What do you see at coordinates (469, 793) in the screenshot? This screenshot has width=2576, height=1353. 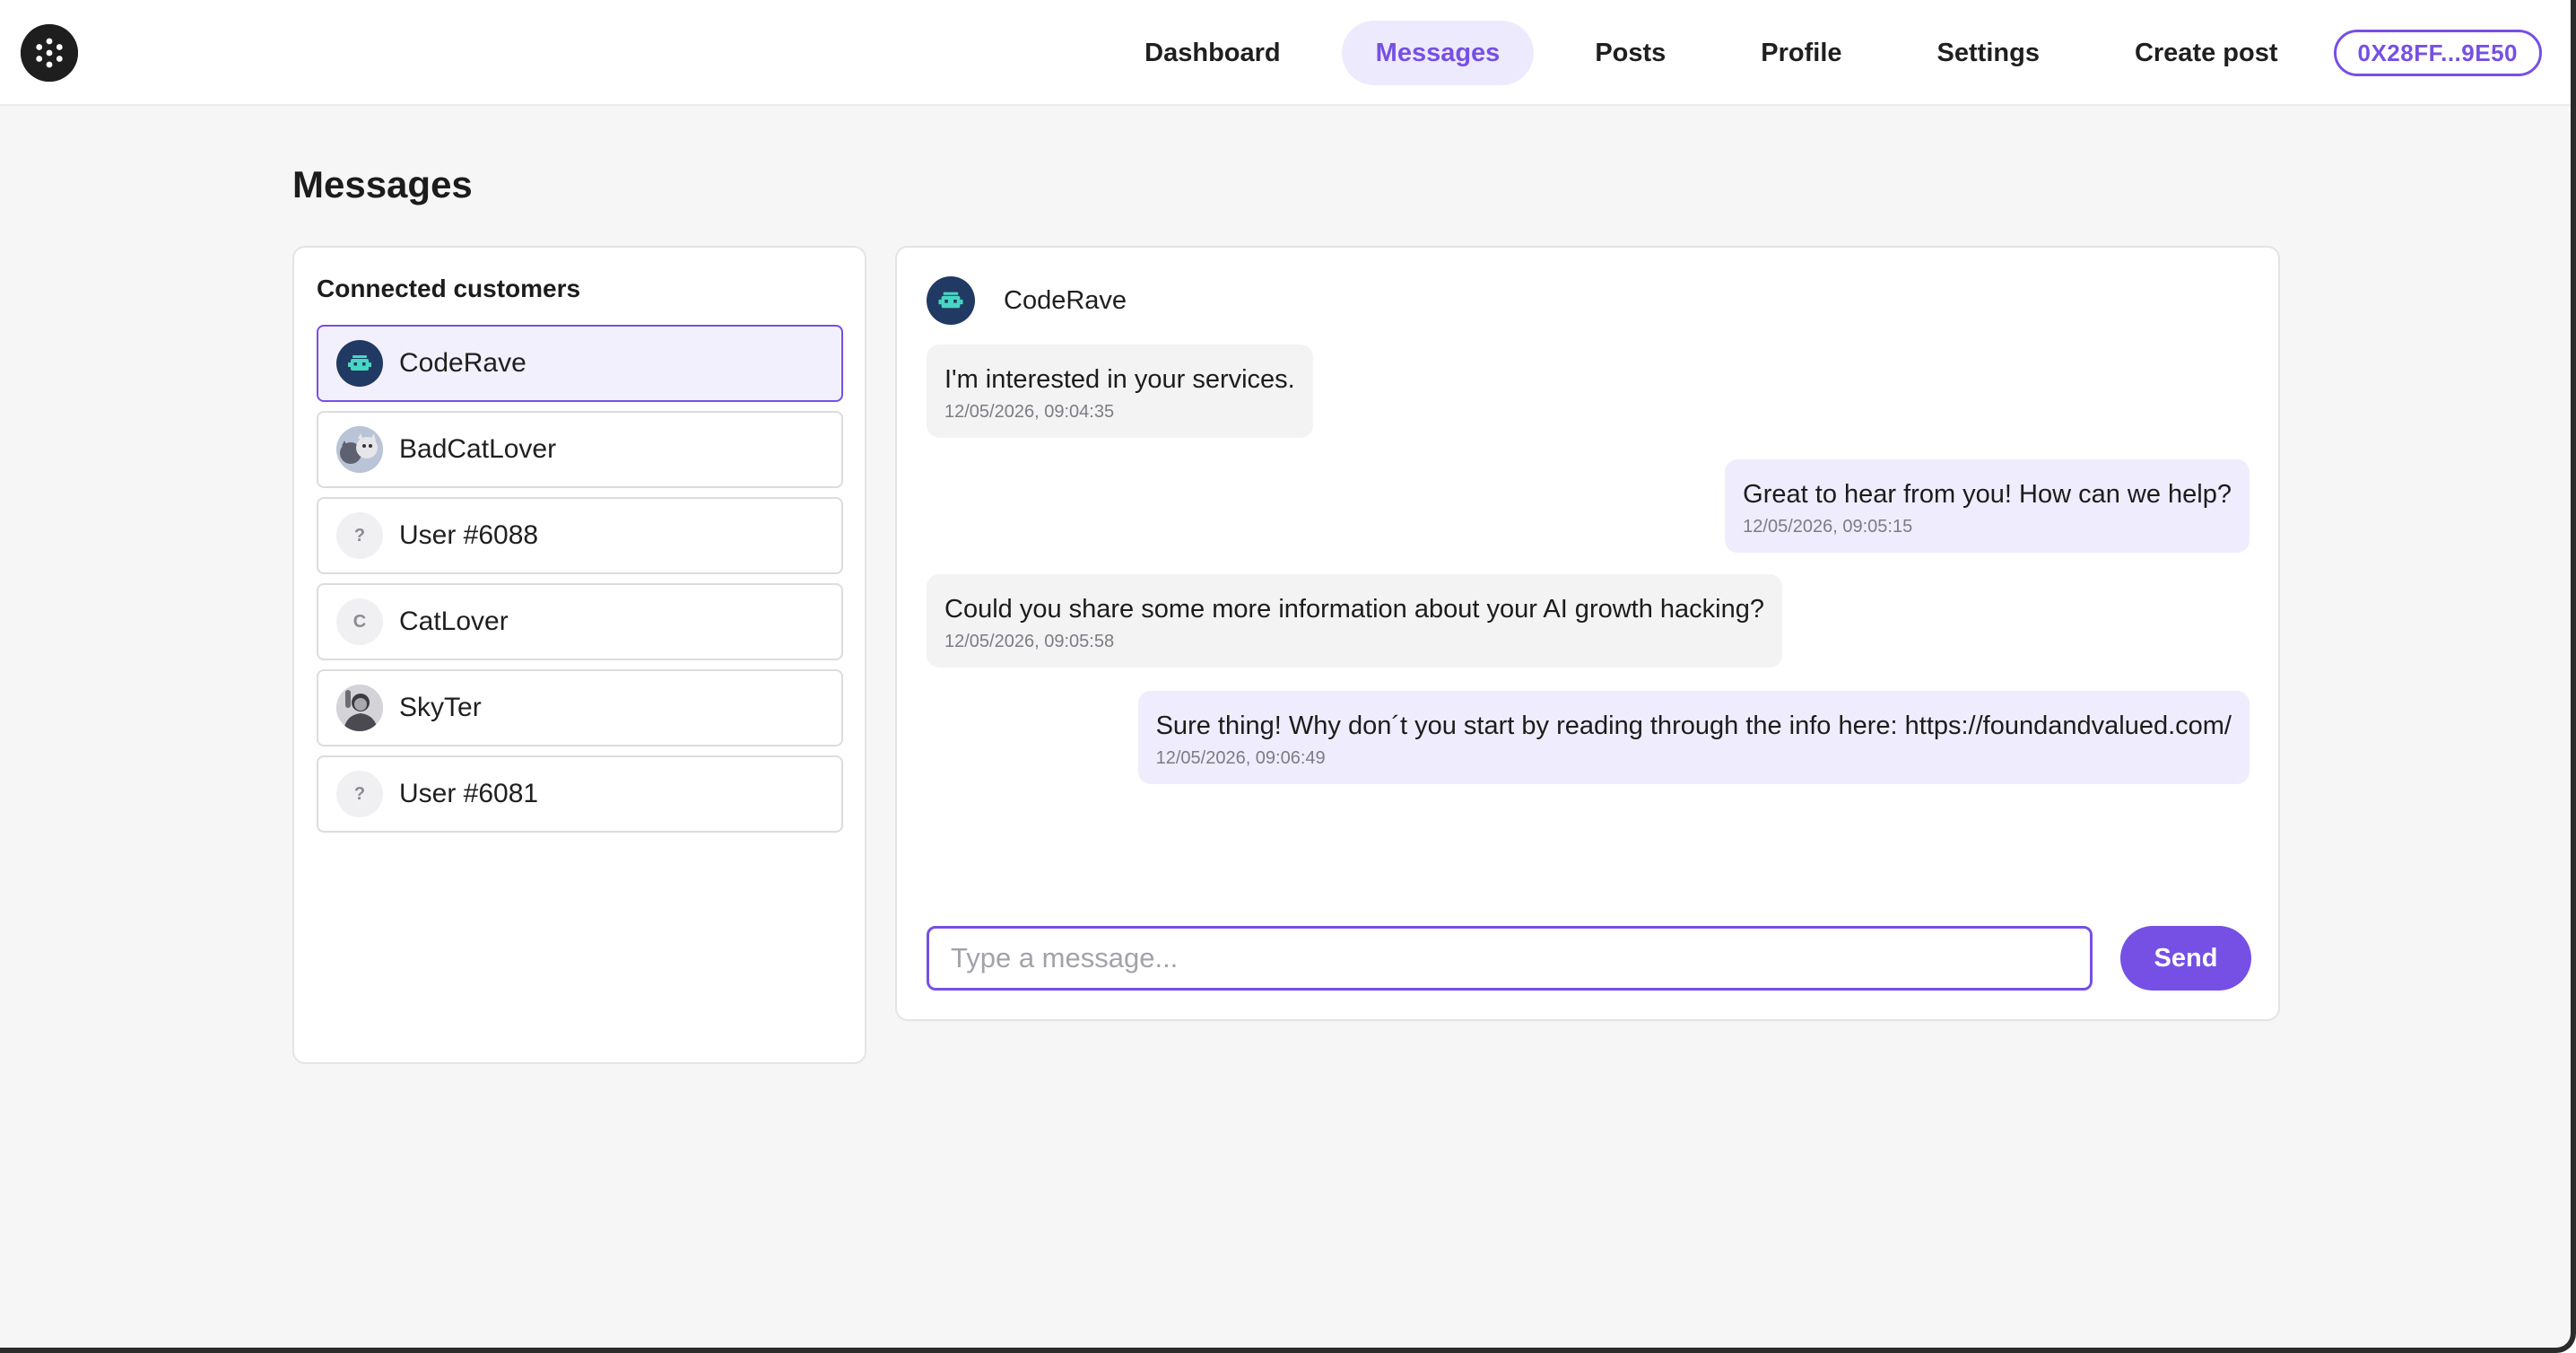 I see `customer-name: User #6081` at bounding box center [469, 793].